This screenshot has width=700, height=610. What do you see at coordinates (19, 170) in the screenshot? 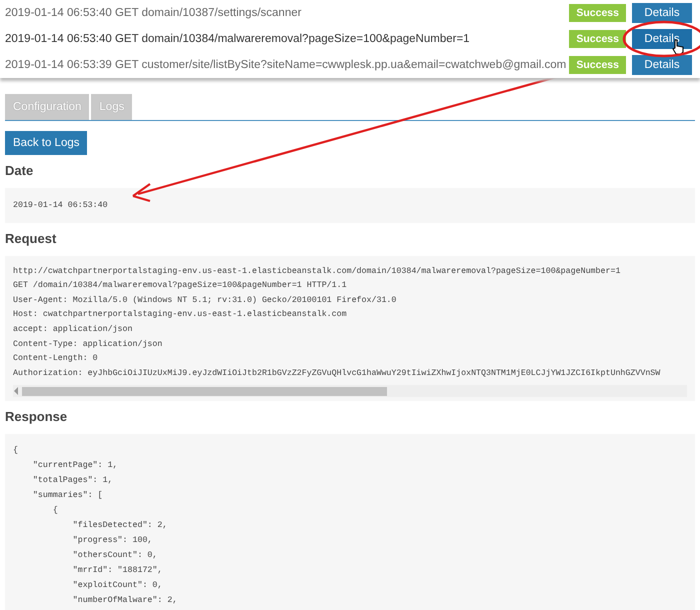
I see `section-heading: Date` at bounding box center [19, 170].